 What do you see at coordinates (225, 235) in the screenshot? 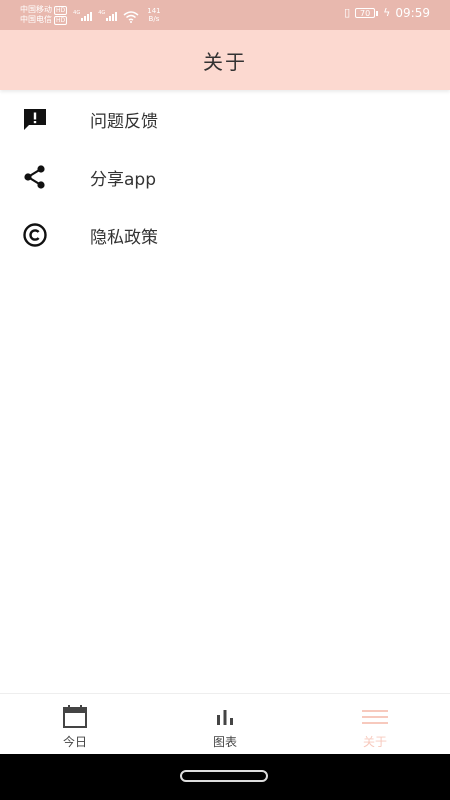
I see `menu-item-privacy: 隐私政策` at bounding box center [225, 235].